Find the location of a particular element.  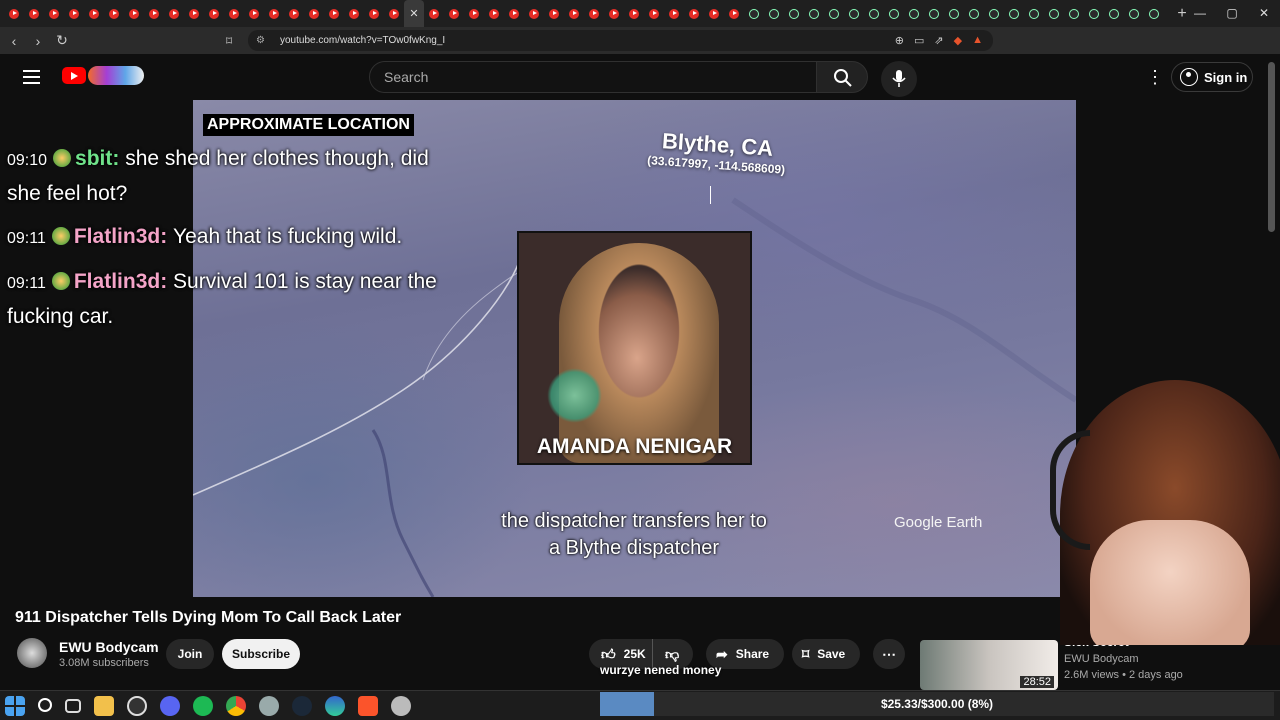

close-window-icon: ✕ is located at coordinates (1264, 13).